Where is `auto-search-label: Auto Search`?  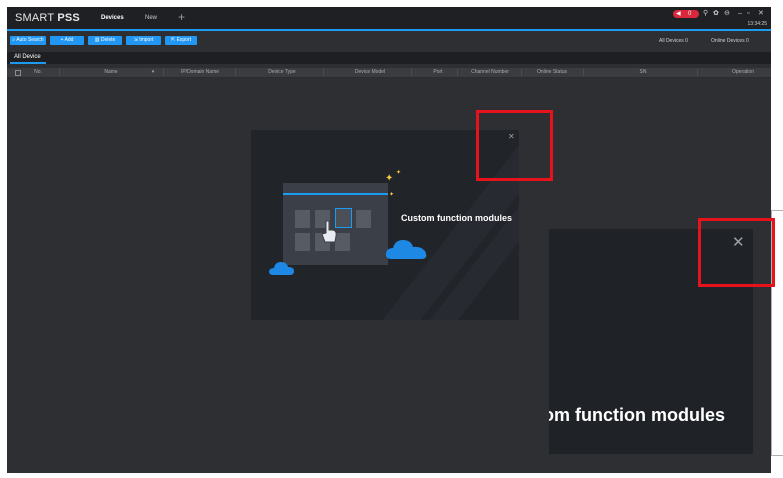 auto-search-label: Auto Search is located at coordinates (30, 40).